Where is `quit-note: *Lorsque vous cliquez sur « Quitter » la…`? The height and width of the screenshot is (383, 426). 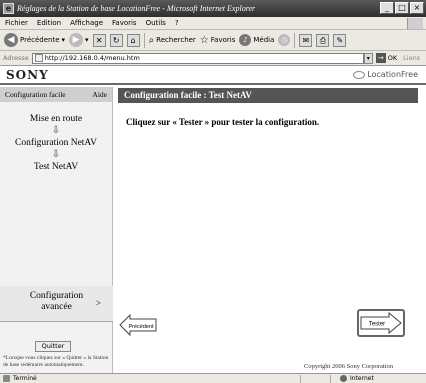
quit-note: *Lorsque vous cliquez sur « Quitter » la… is located at coordinates (56, 361).